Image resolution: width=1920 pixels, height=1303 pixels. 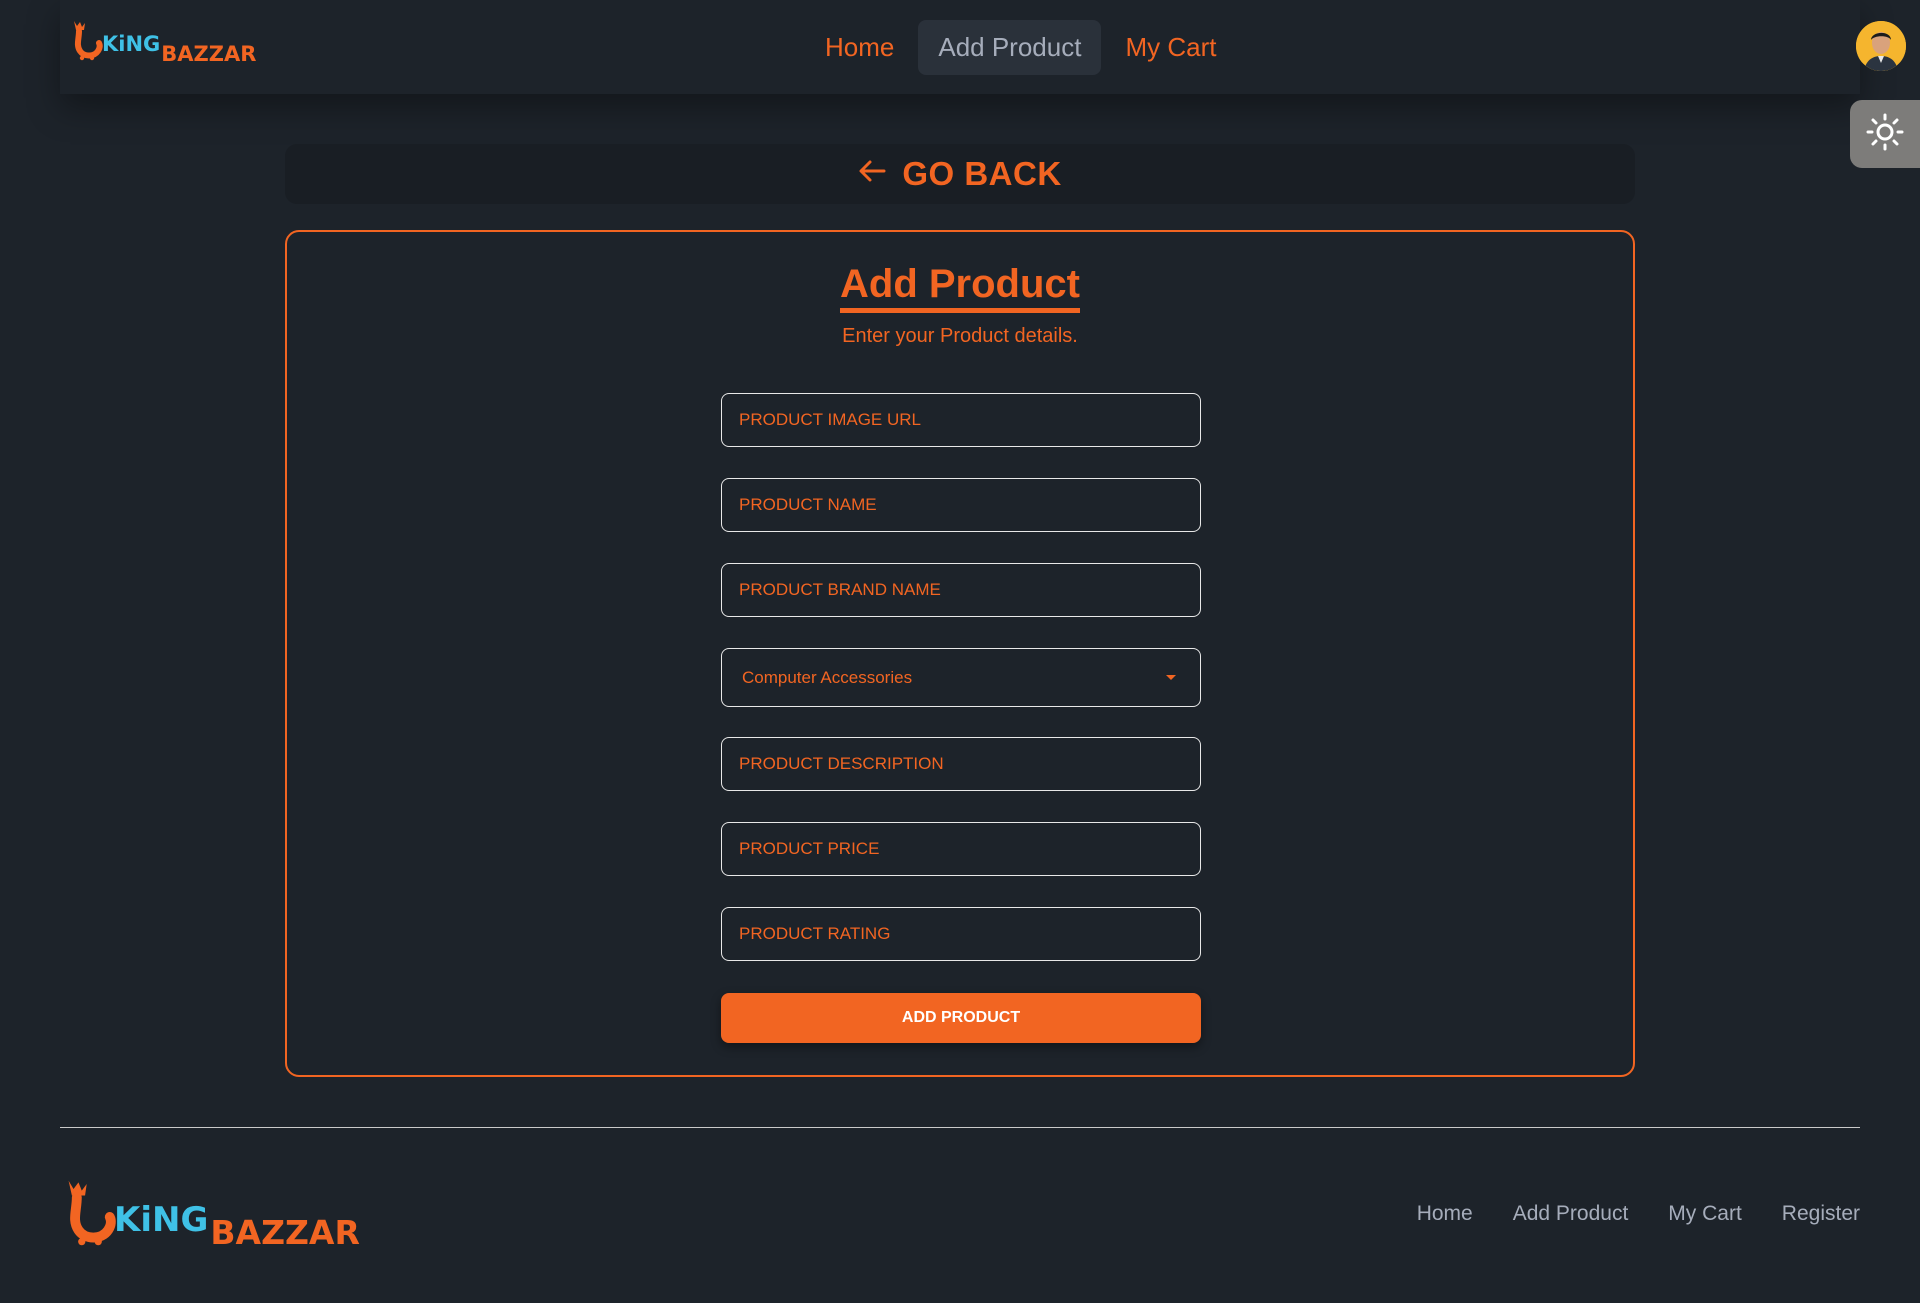 I want to click on form-subtitle: Enter your Product details., so click(x=960, y=336).